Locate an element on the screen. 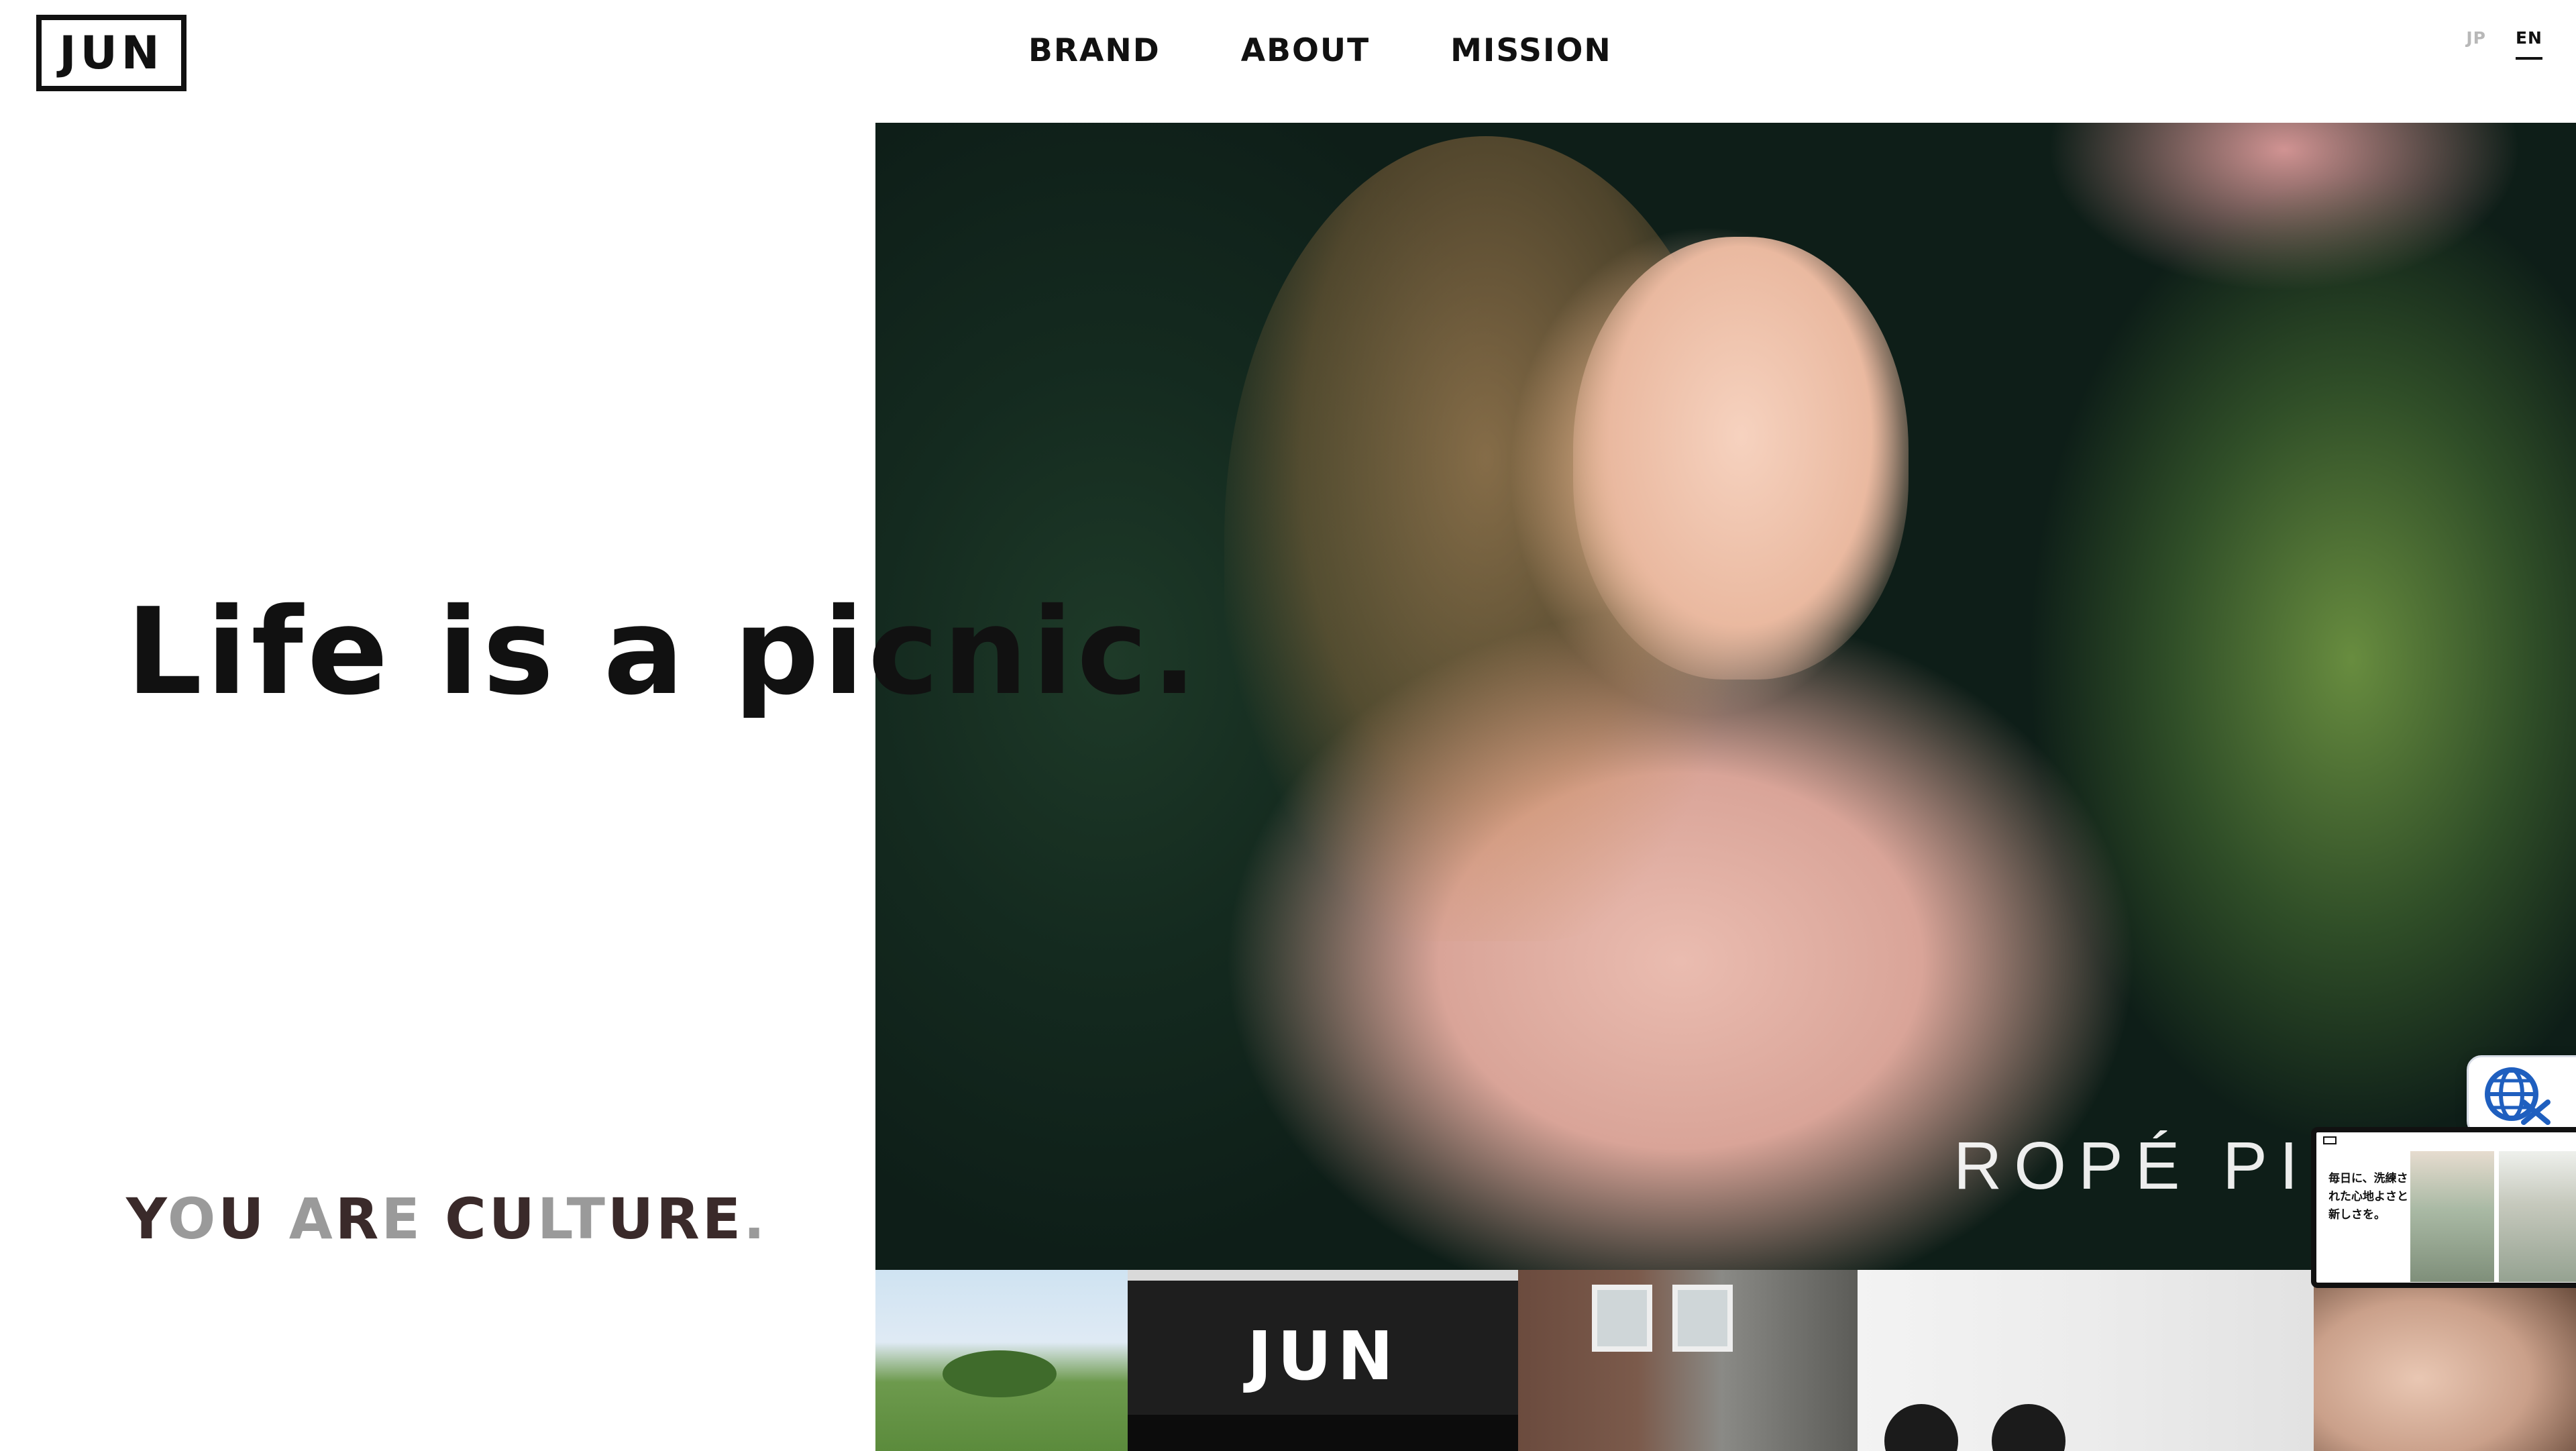 This screenshot has width=2576, height=1451. you-are-culture-text: YOU ARE CULTURE. is located at coordinates (446, 1219).